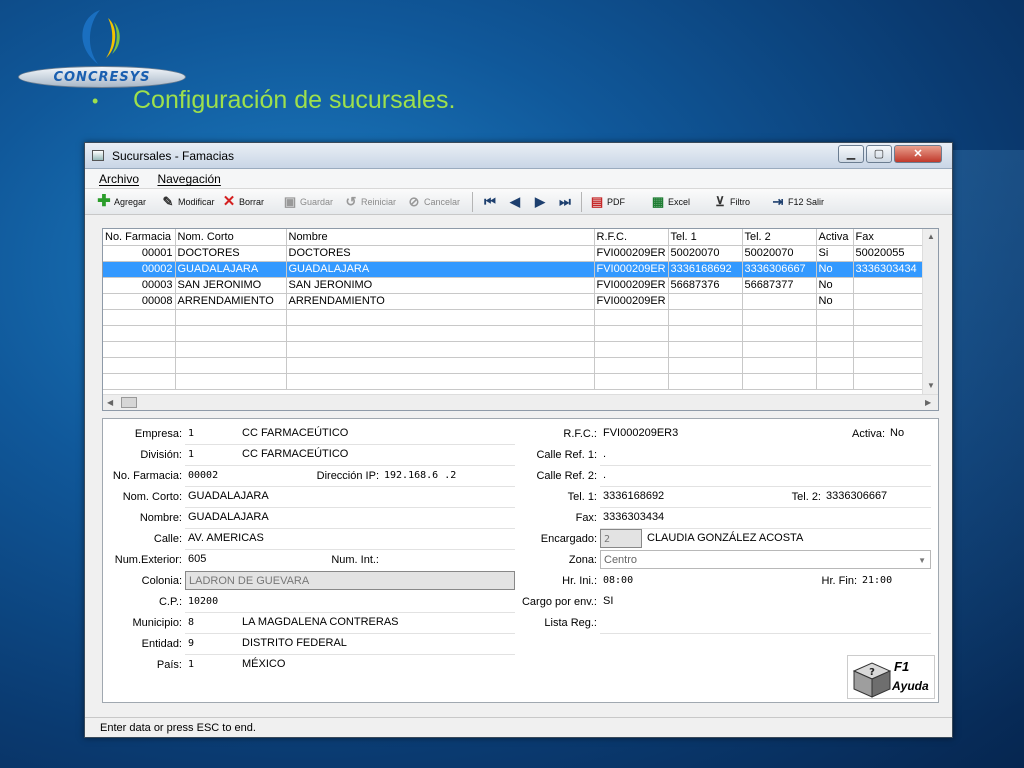 This screenshot has height=768, width=1024. Describe the element at coordinates (211, 664) in the screenshot. I see `pais-code-field: 1` at that location.